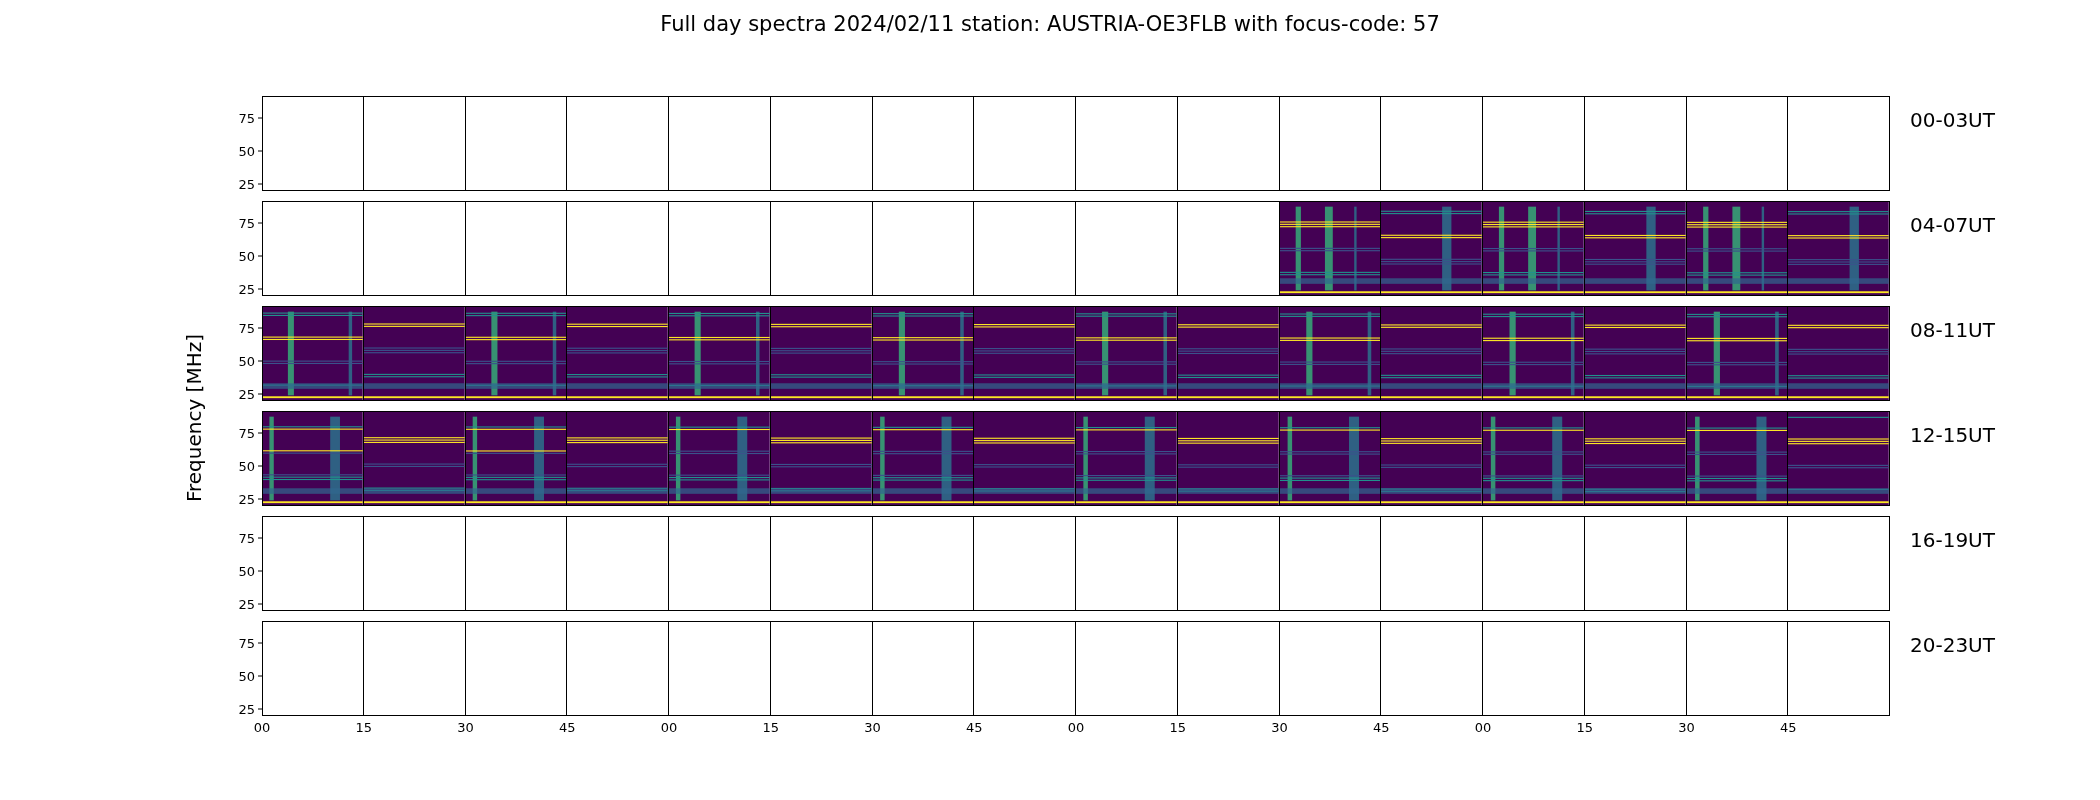 This screenshot has width=2100, height=800. Describe the element at coordinates (194, 418) in the screenshot. I see `y-axis-label: Frequency [MHz]` at that location.